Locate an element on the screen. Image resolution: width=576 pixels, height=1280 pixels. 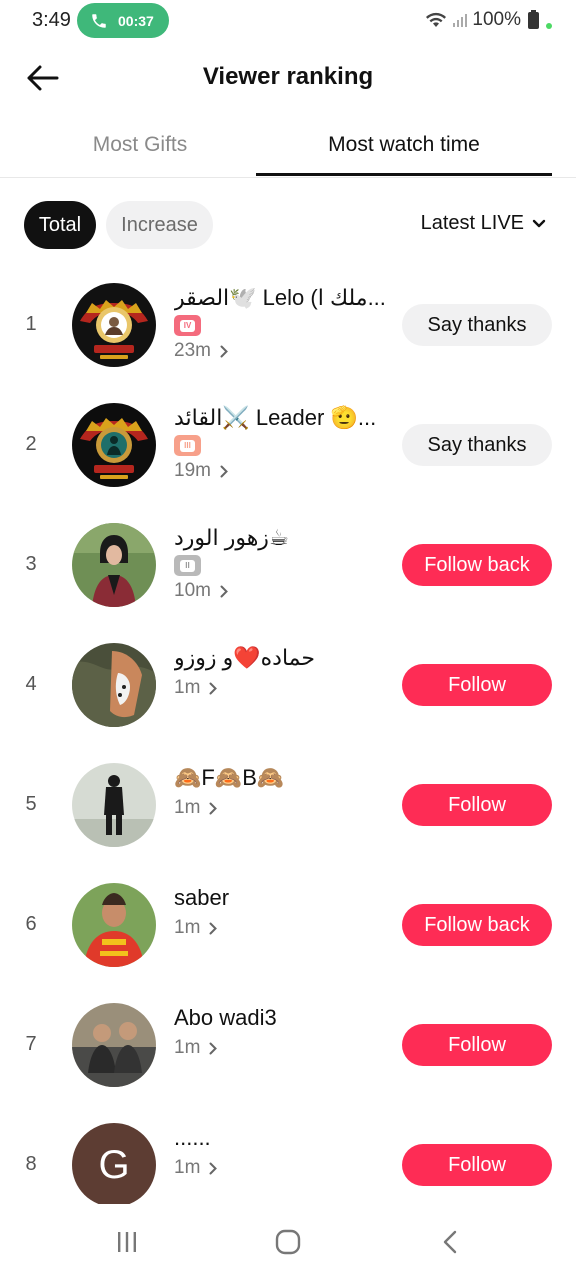
tab-most-gifts: Most Gifts is located at coordinates (140, 145).